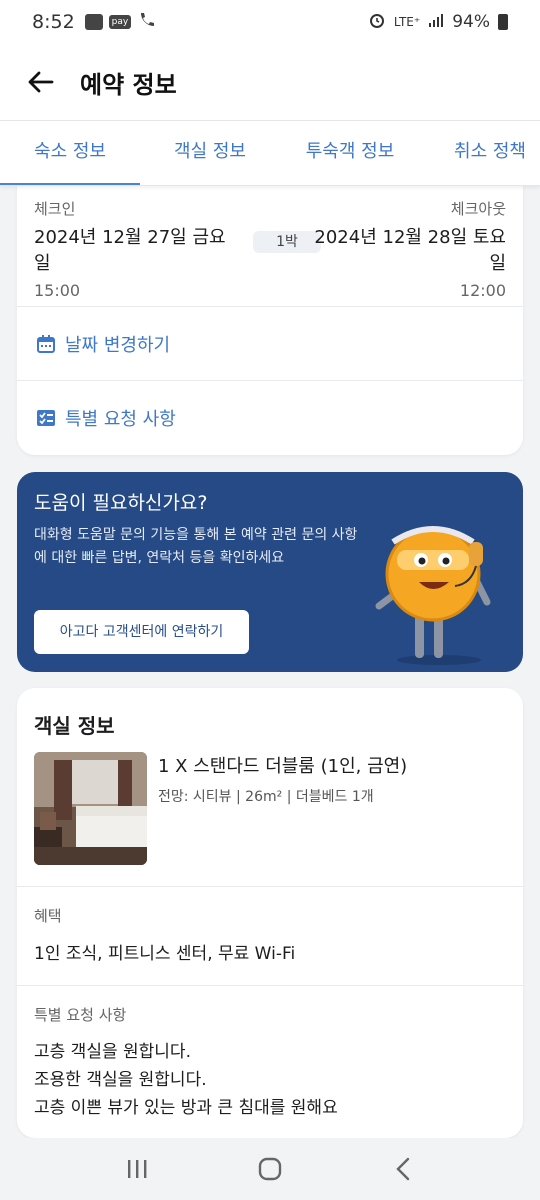 The width and height of the screenshot is (540, 1200). I want to click on checkout-block: 체크아웃 2024년 12월 28일 토요일 12:00, so click(406, 249).